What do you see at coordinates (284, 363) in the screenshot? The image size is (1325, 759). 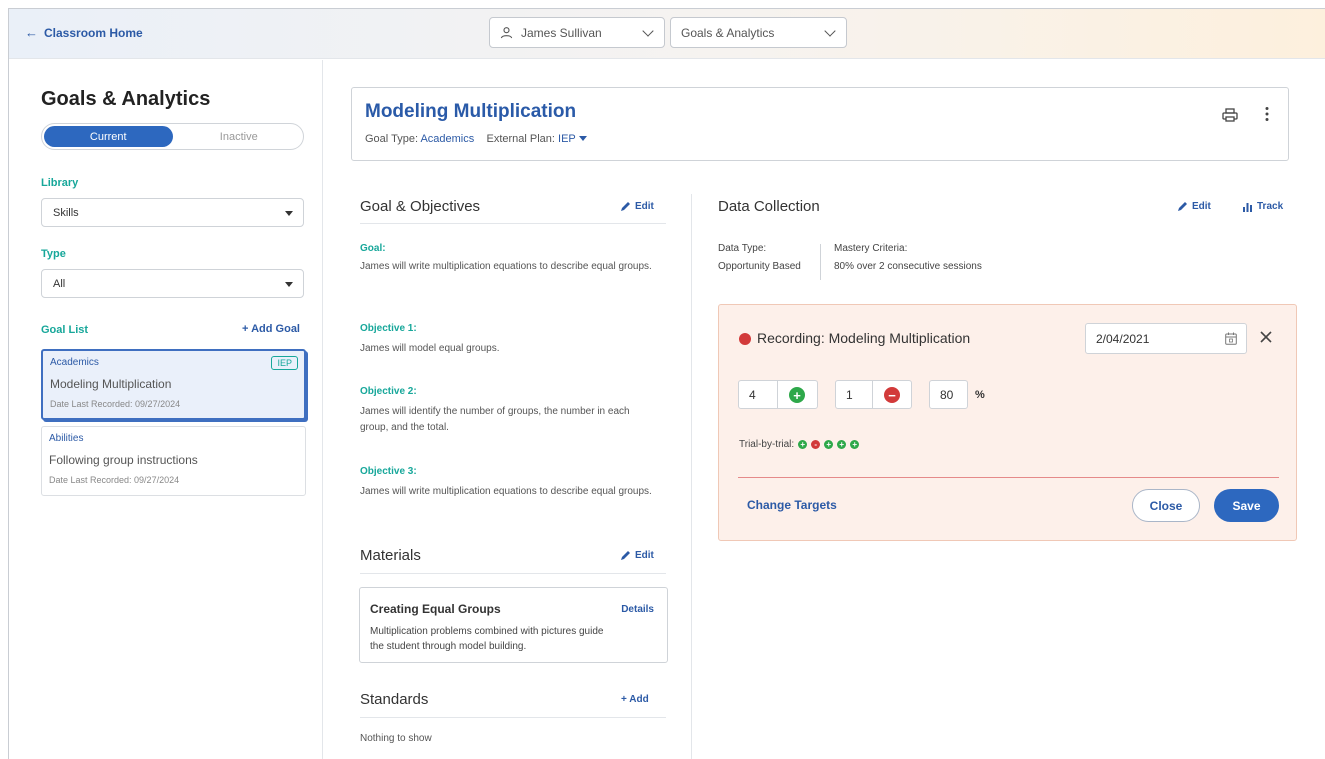 I see `iep-badge: IEP` at bounding box center [284, 363].